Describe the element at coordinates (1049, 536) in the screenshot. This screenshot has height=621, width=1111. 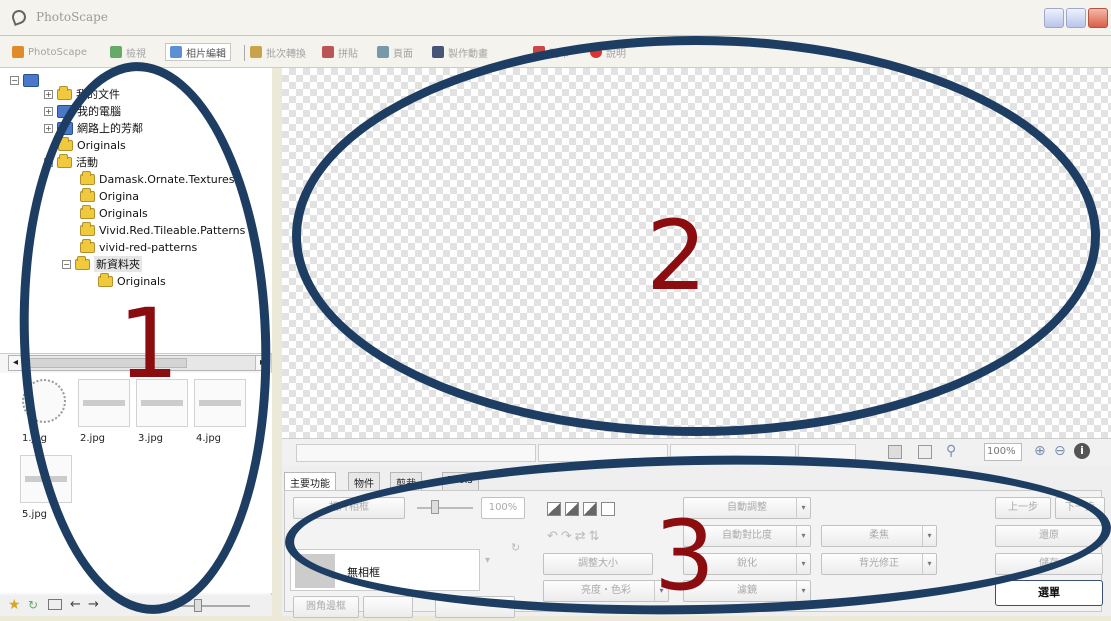
I see `restore-button: 還原` at that location.